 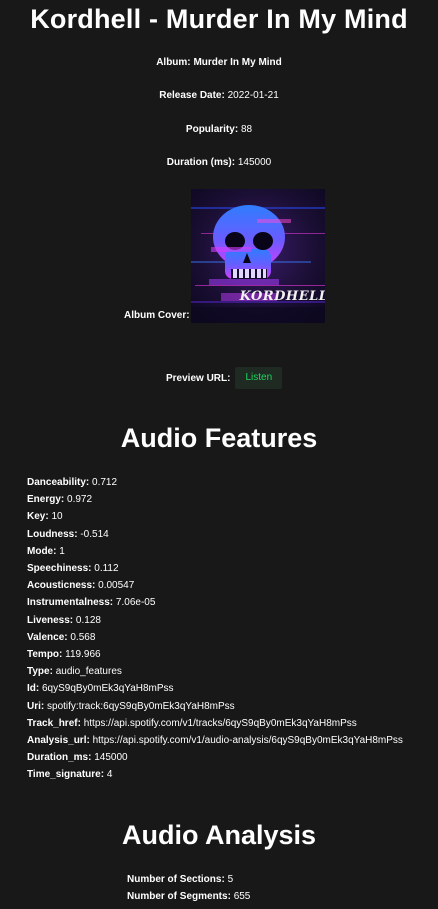 What do you see at coordinates (192, 95) in the screenshot?
I see `release-date-label: Release Date:` at bounding box center [192, 95].